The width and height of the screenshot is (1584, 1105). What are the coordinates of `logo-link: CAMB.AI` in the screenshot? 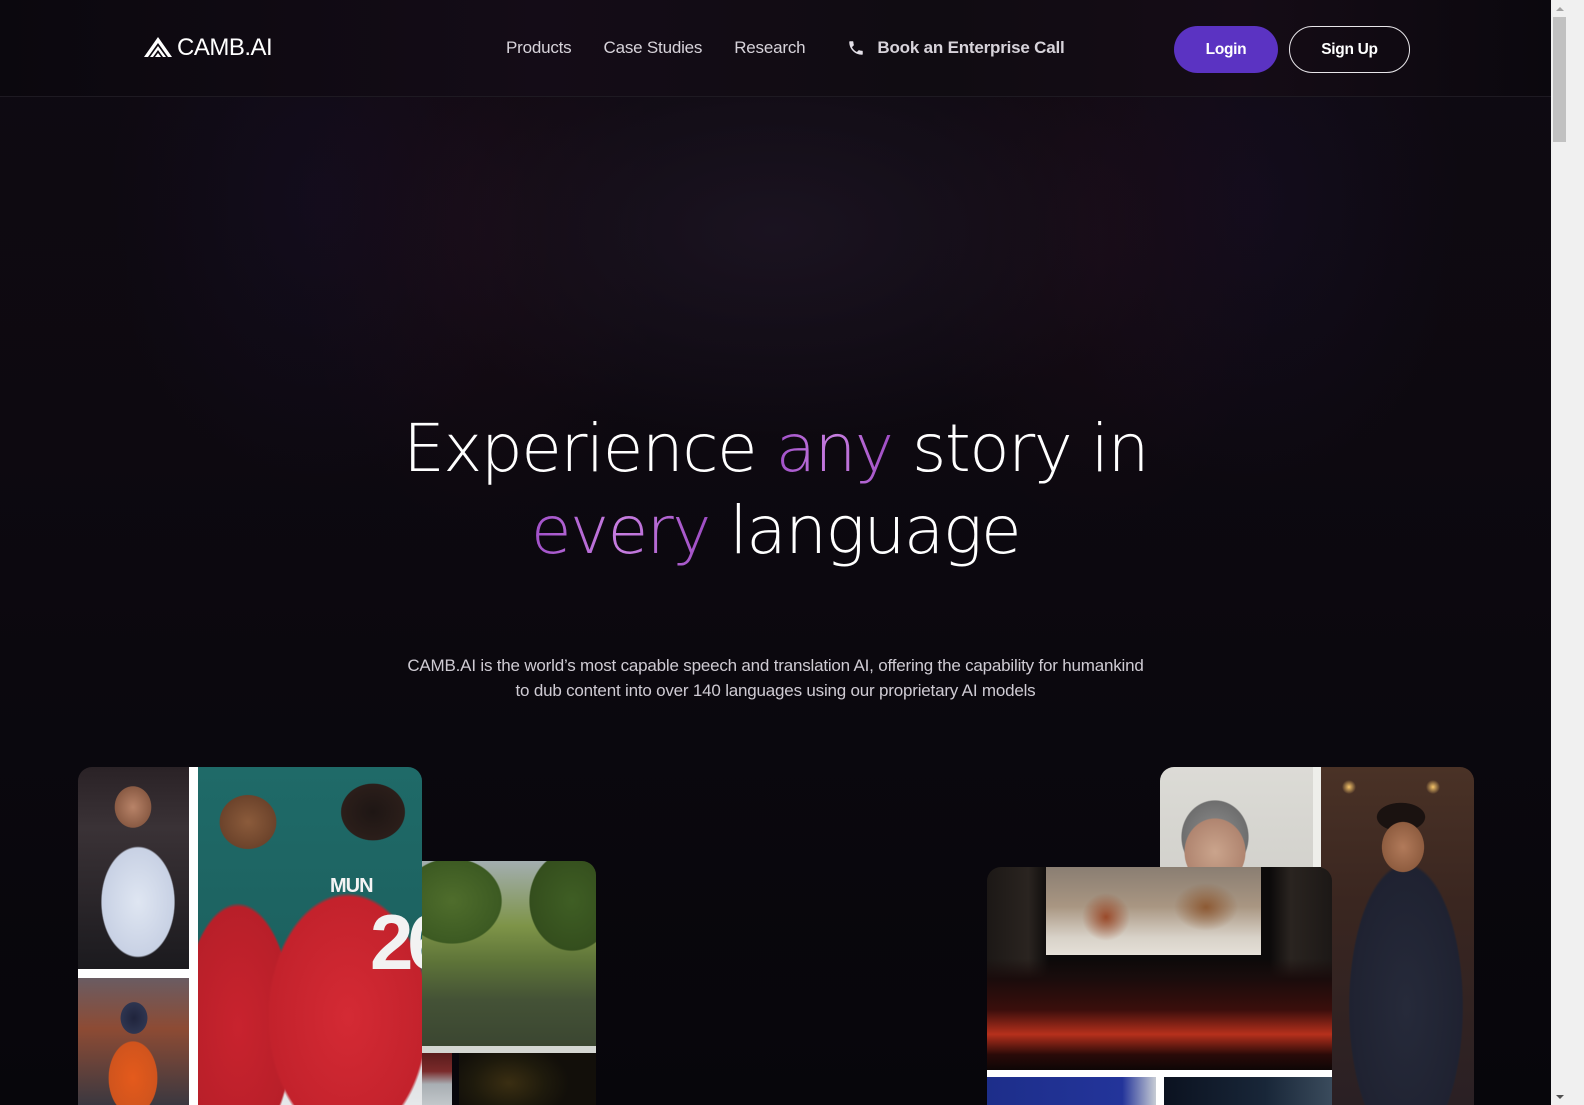 It's located at (207, 48).